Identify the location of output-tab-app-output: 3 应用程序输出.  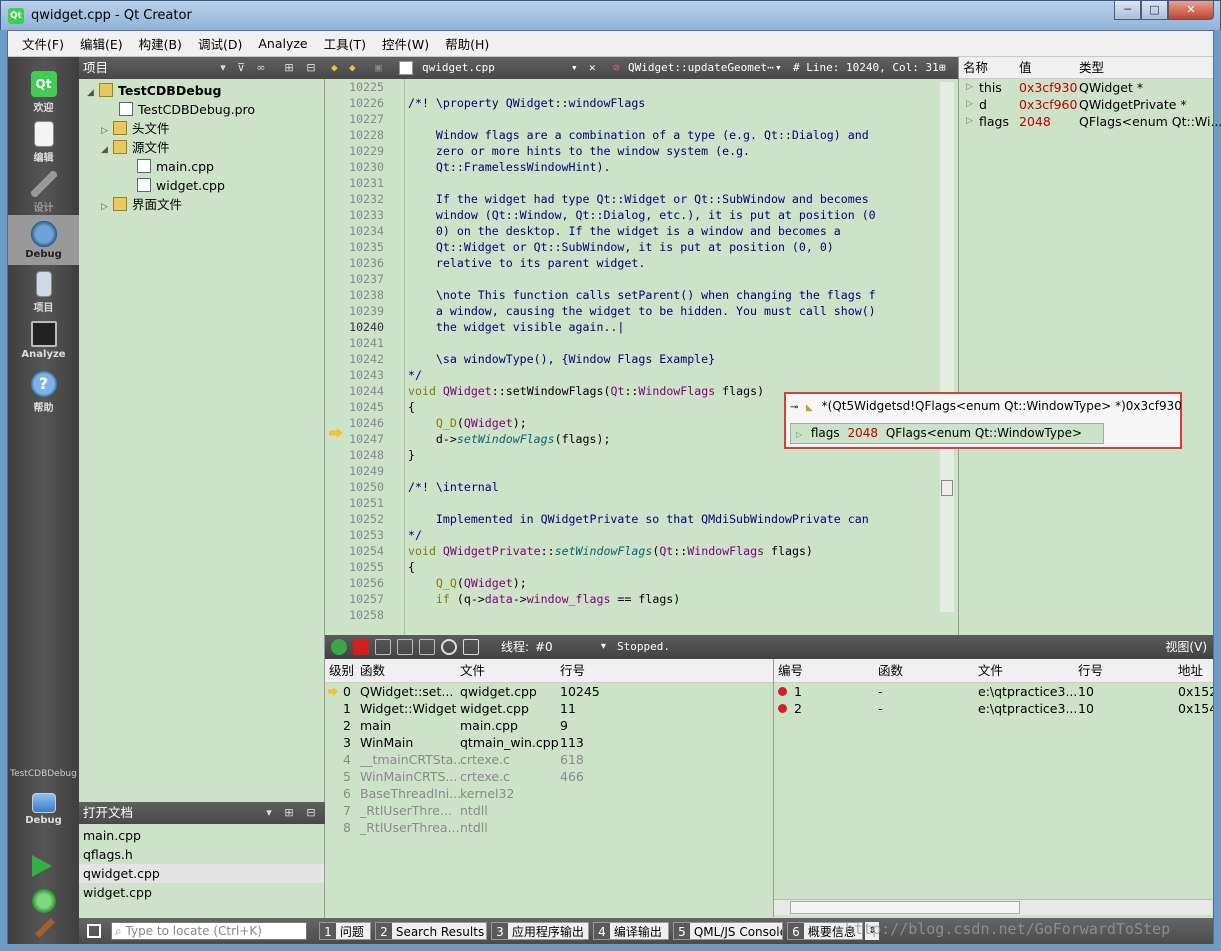
(540, 931).